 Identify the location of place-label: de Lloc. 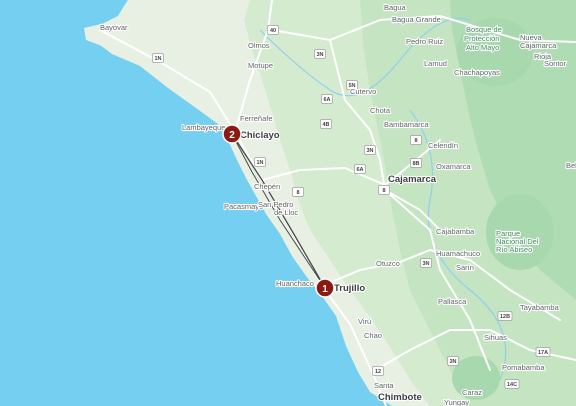
(286, 212).